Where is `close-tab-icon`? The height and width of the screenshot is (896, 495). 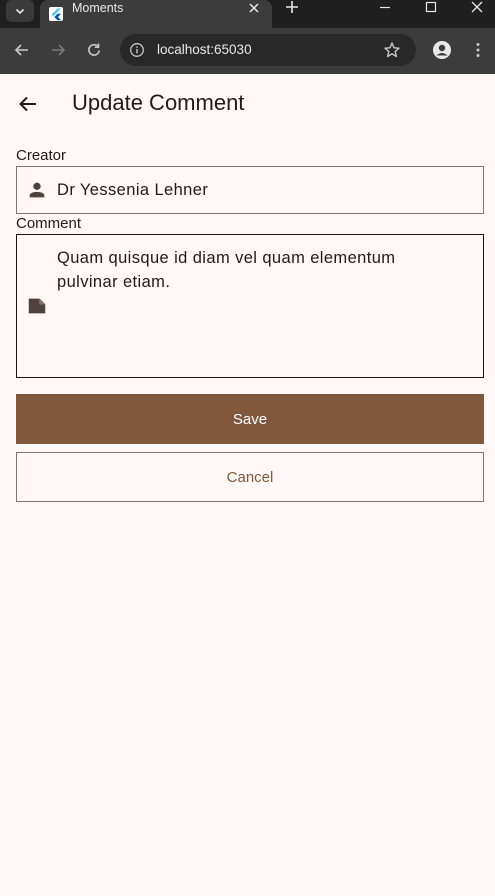
close-tab-icon is located at coordinates (254, 9).